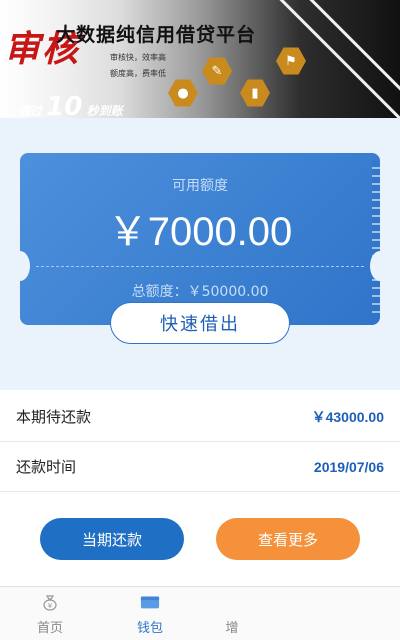  Describe the element at coordinates (200, 613) in the screenshot. I see `bottom-tab-bar: ¥ 首页 钱包 增` at that location.